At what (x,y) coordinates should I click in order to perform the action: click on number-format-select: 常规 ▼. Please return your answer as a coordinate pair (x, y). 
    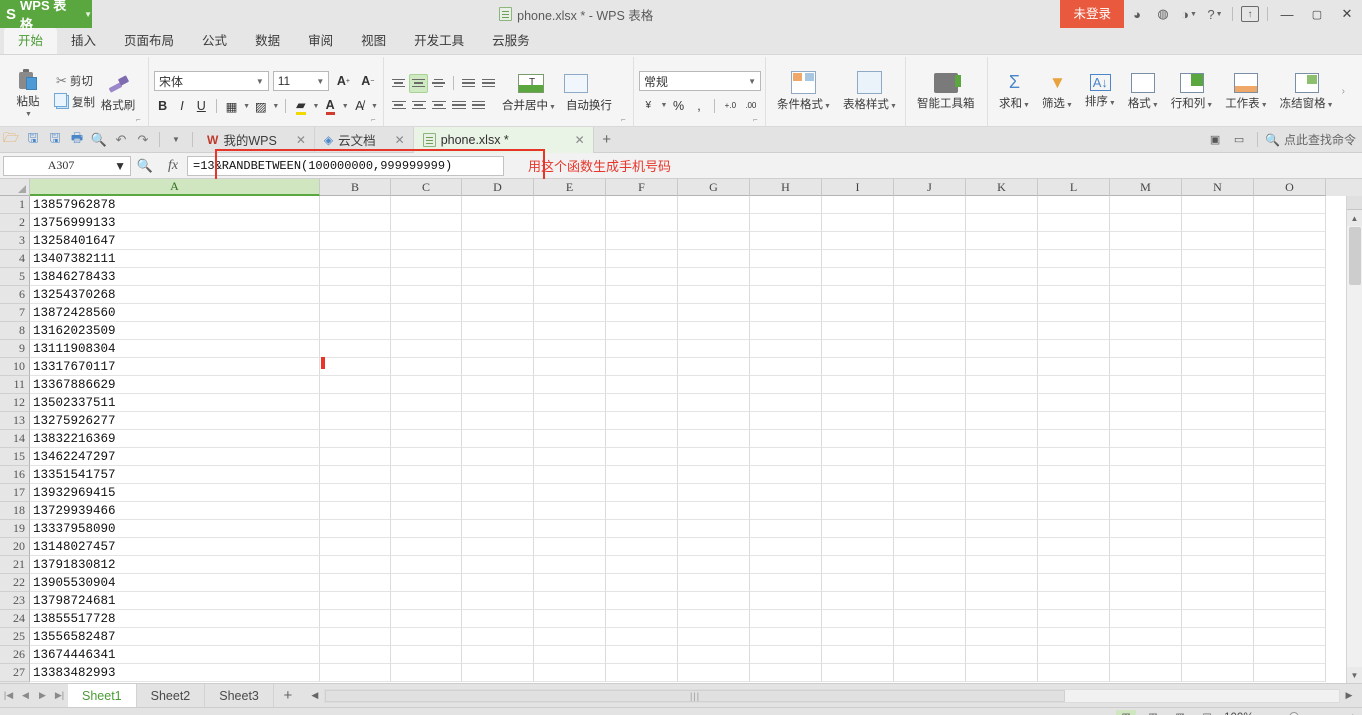
    Looking at the image, I should click on (700, 81).